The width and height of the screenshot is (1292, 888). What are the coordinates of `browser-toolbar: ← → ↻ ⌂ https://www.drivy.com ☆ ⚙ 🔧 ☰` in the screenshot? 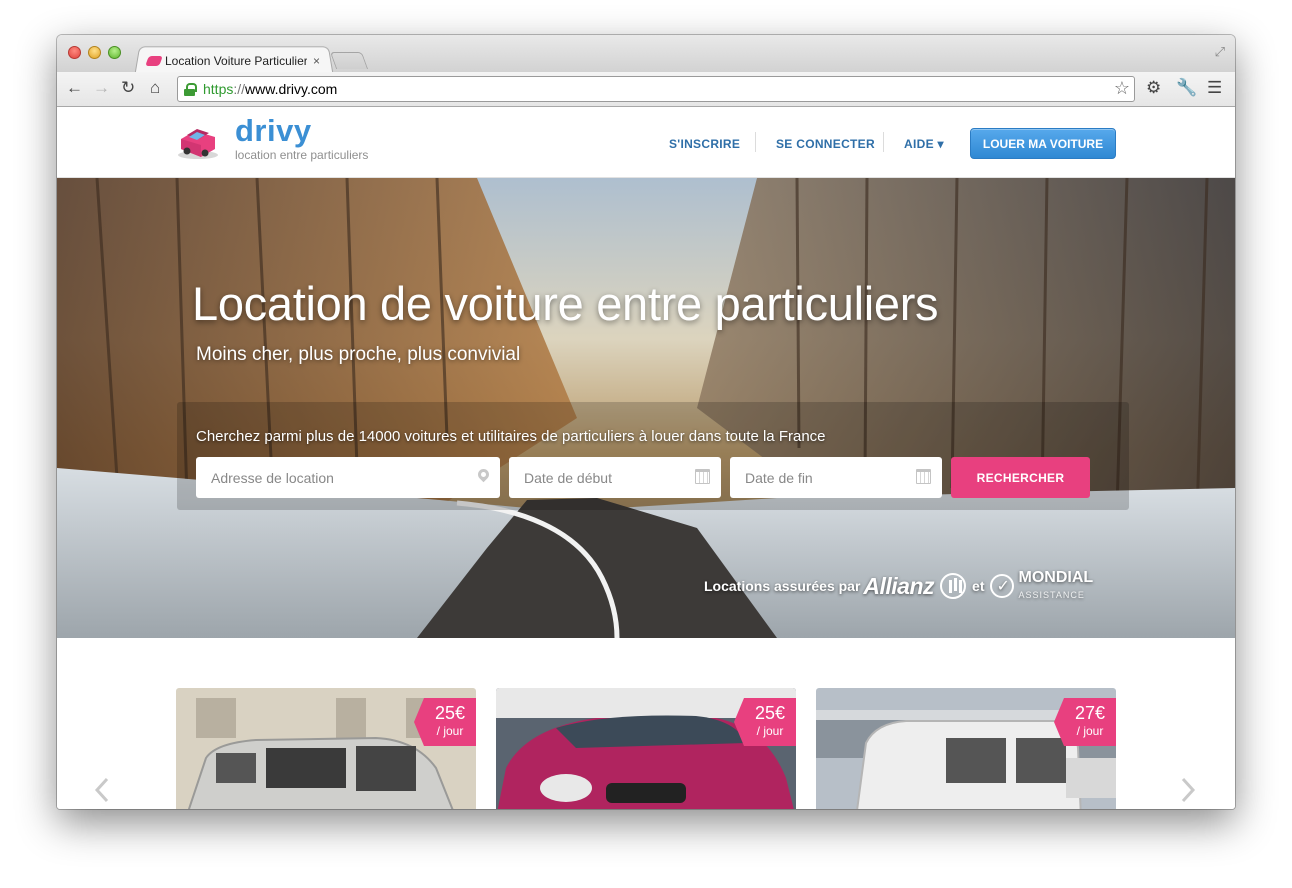 It's located at (646, 89).